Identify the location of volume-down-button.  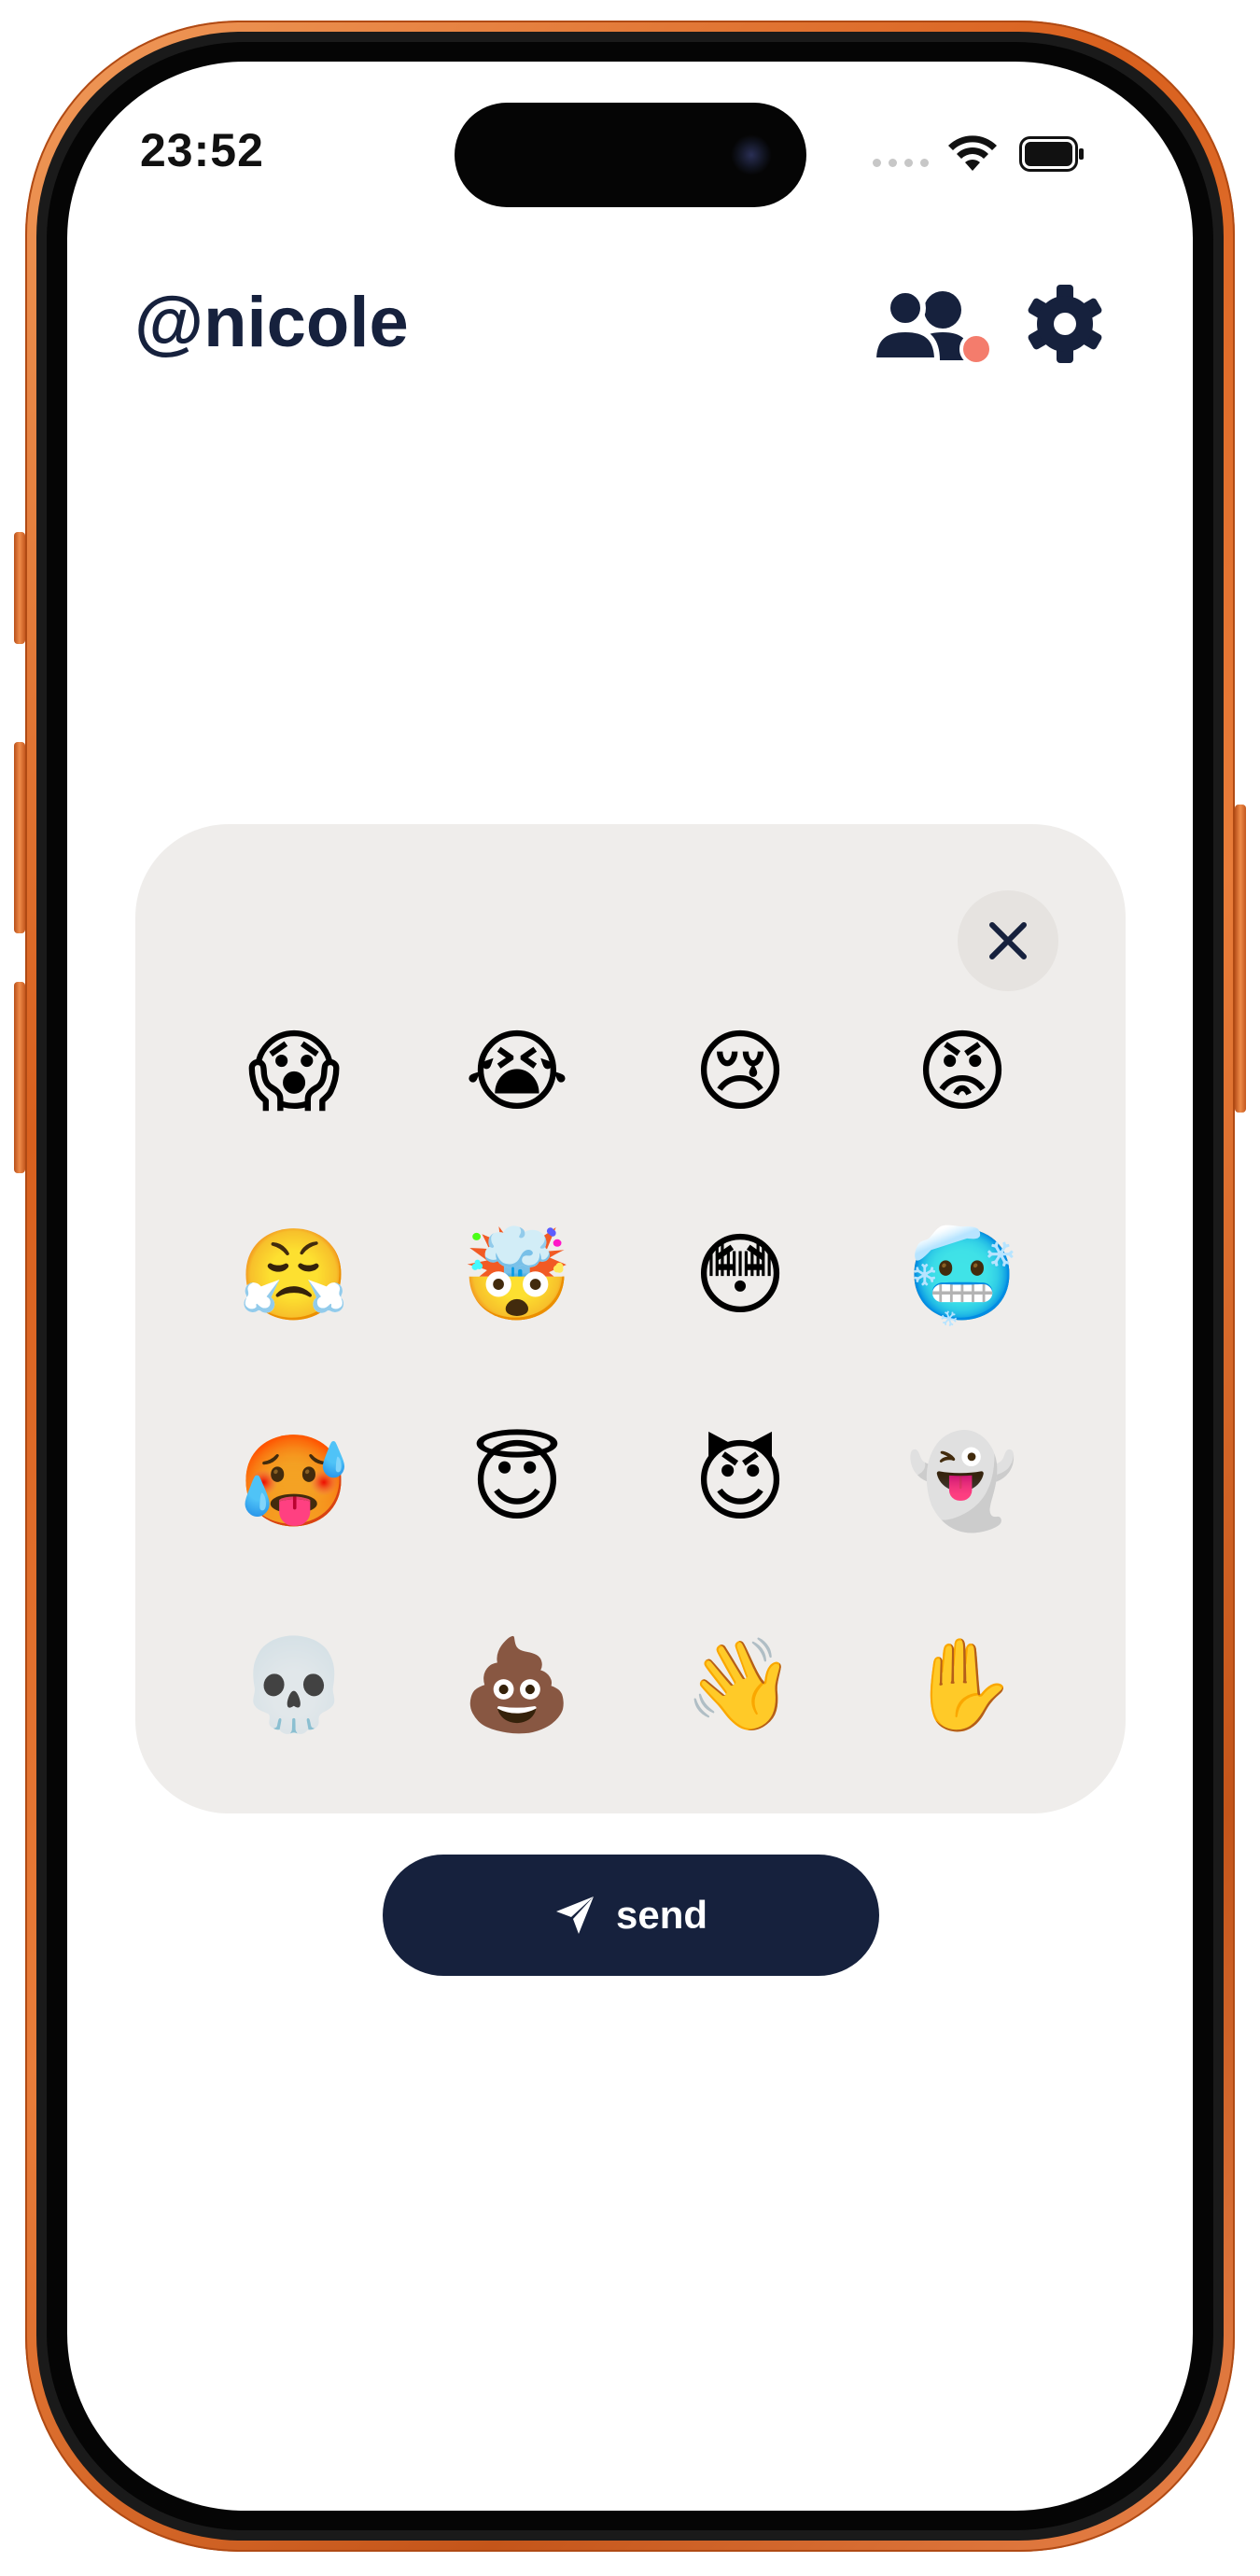
(19, 1077).